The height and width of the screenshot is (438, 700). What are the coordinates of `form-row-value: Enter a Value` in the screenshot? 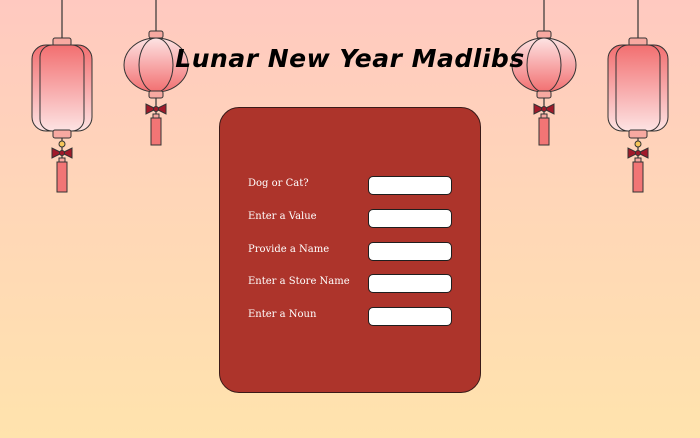 It's located at (351, 219).